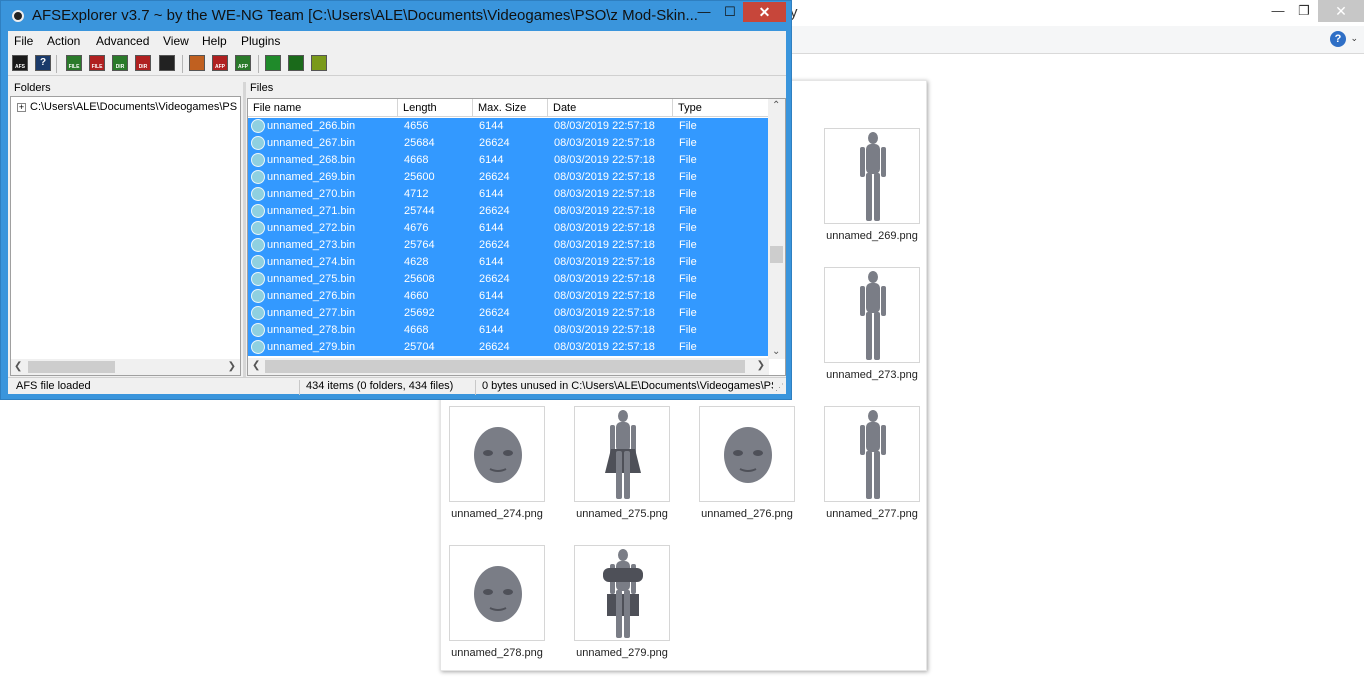 The width and height of the screenshot is (1364, 694). What do you see at coordinates (776, 351) in the screenshot?
I see `scroll-down-icon: ⌄` at bounding box center [776, 351].